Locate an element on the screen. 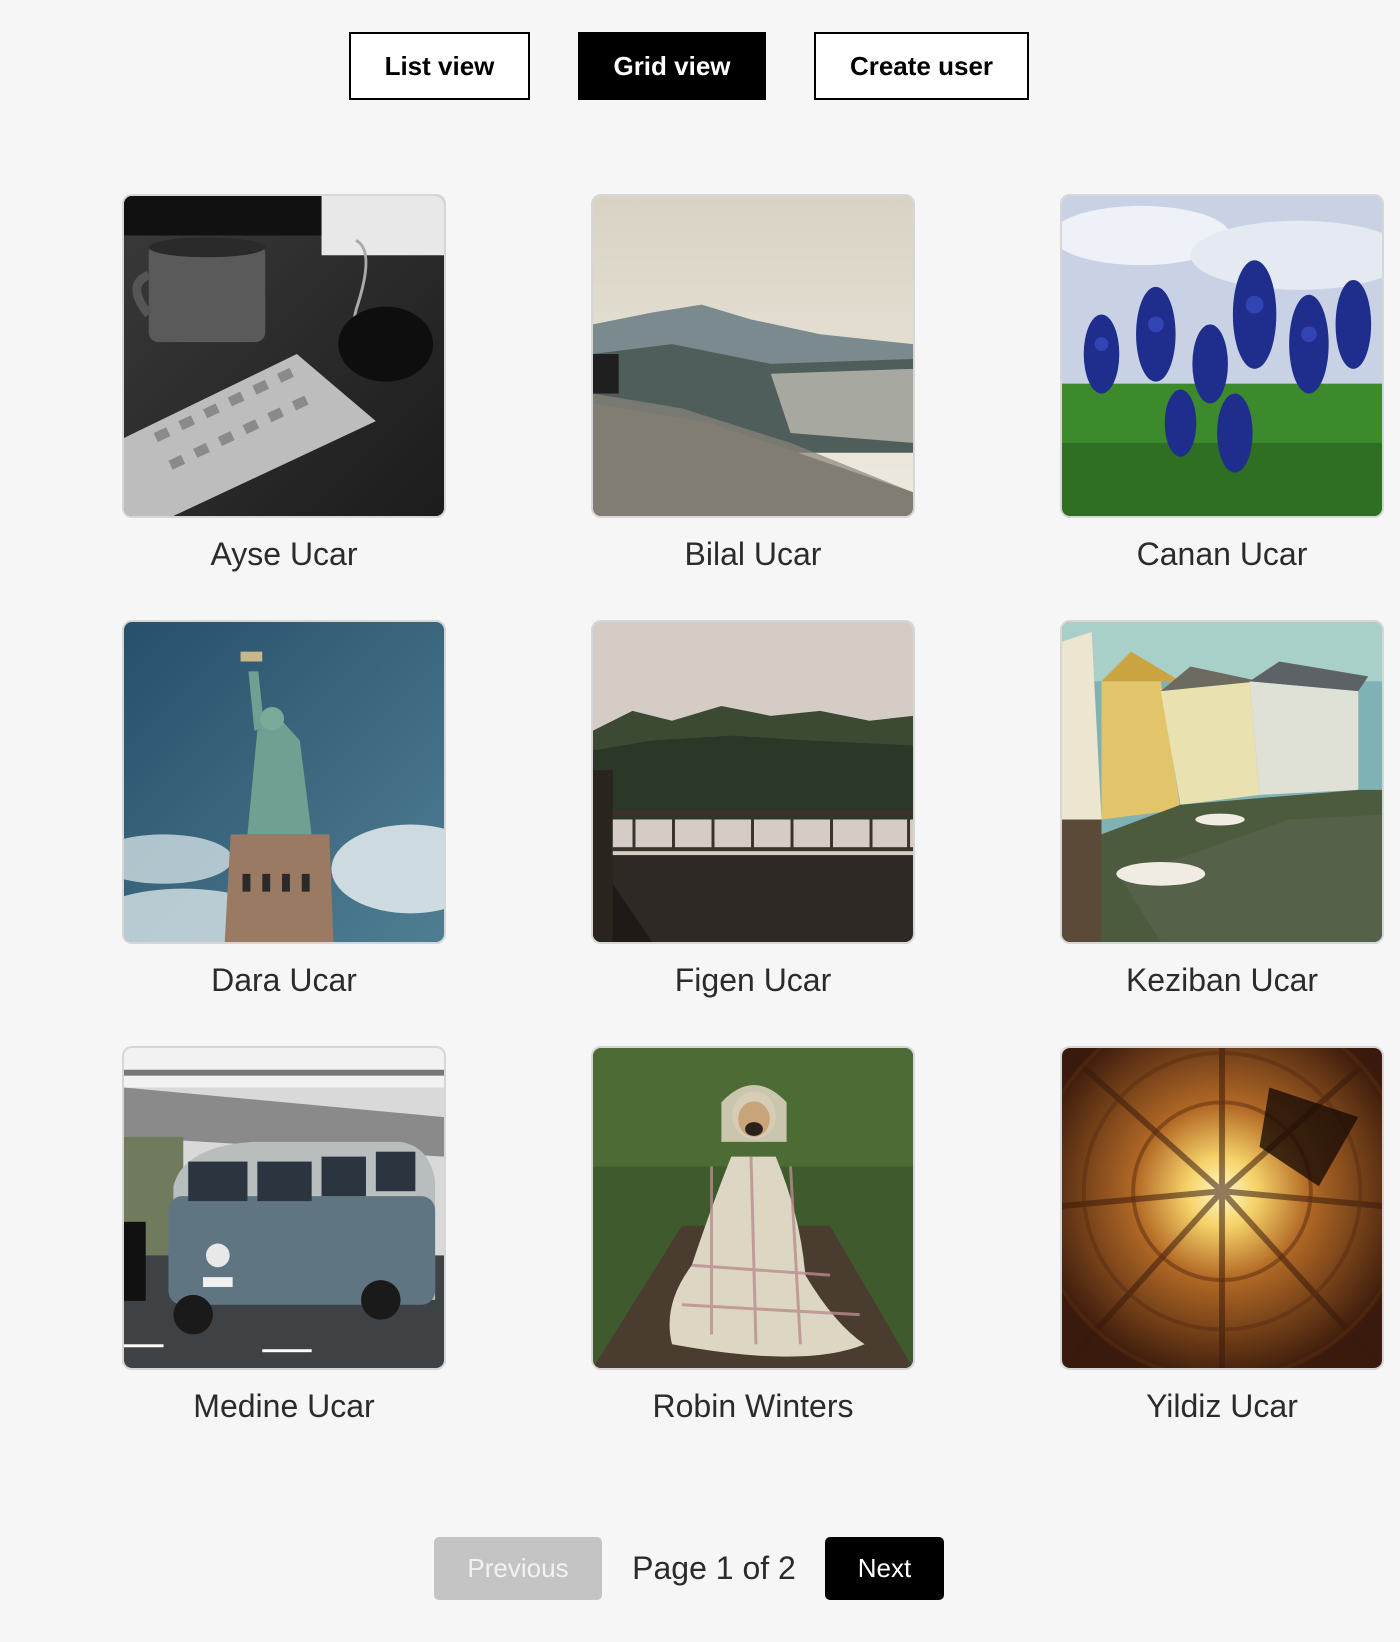  pagination: Previous Page 1 of 2 Next is located at coordinates (700, 1569).